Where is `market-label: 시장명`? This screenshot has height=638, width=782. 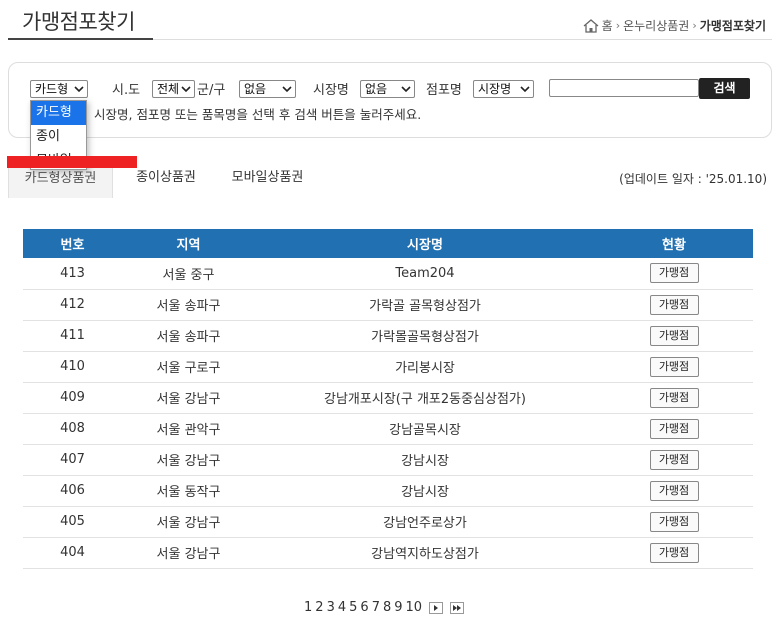 market-label: 시장명 is located at coordinates (331, 90).